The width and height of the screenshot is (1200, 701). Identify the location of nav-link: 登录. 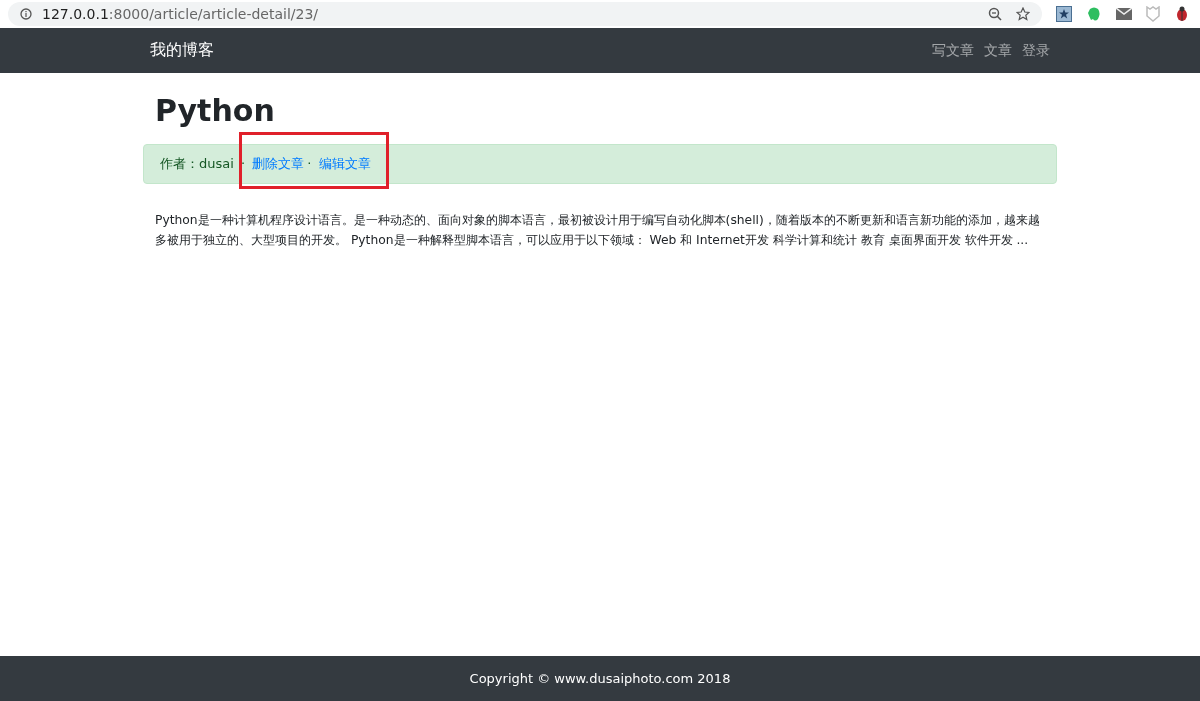
(1036, 50).